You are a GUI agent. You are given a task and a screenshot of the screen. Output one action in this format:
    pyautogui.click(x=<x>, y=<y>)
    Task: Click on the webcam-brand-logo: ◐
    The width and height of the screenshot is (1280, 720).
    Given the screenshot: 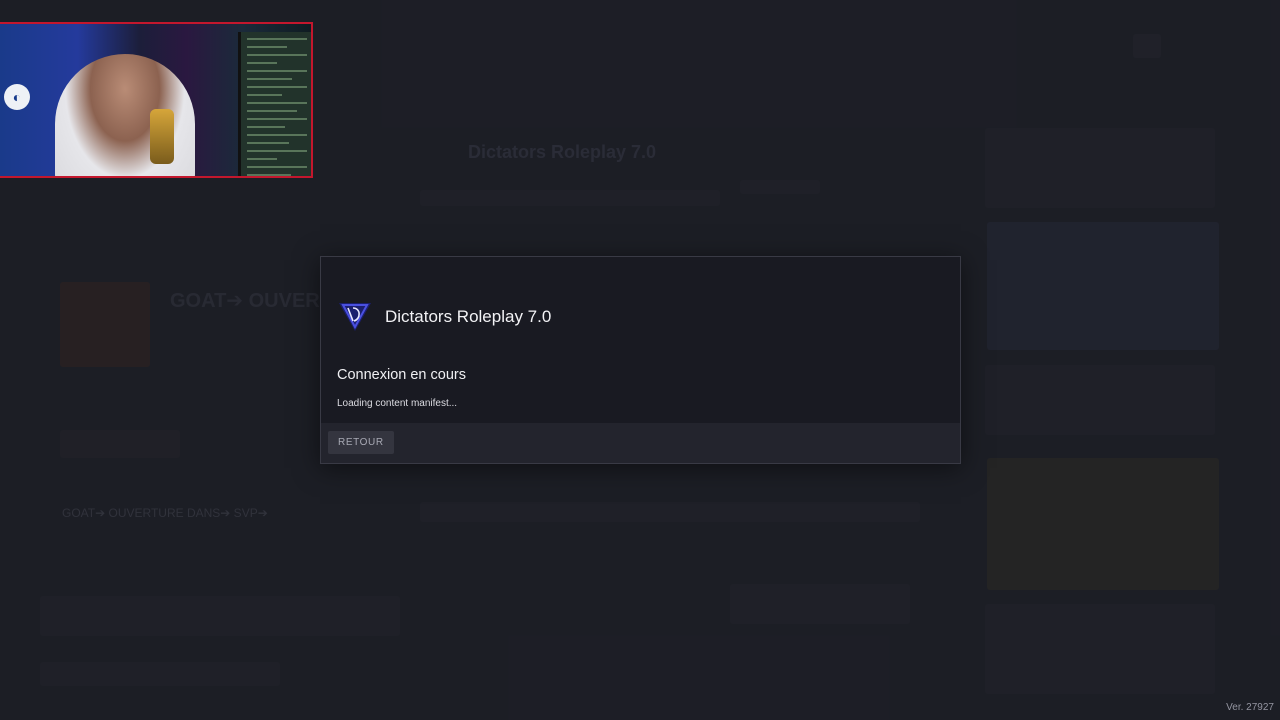 What is the action you would take?
    pyautogui.click(x=17, y=97)
    